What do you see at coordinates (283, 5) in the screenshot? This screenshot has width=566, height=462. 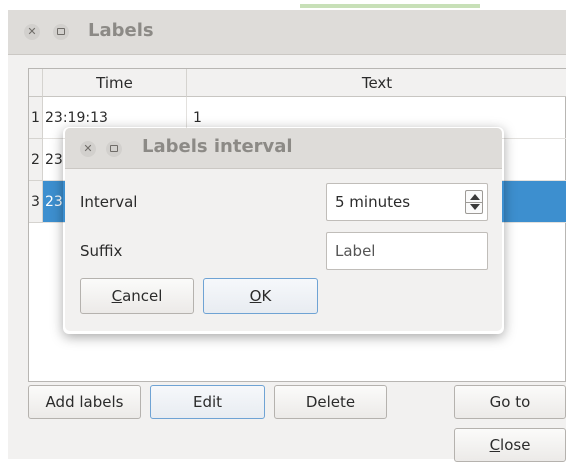 I see `background-window-strip` at bounding box center [283, 5].